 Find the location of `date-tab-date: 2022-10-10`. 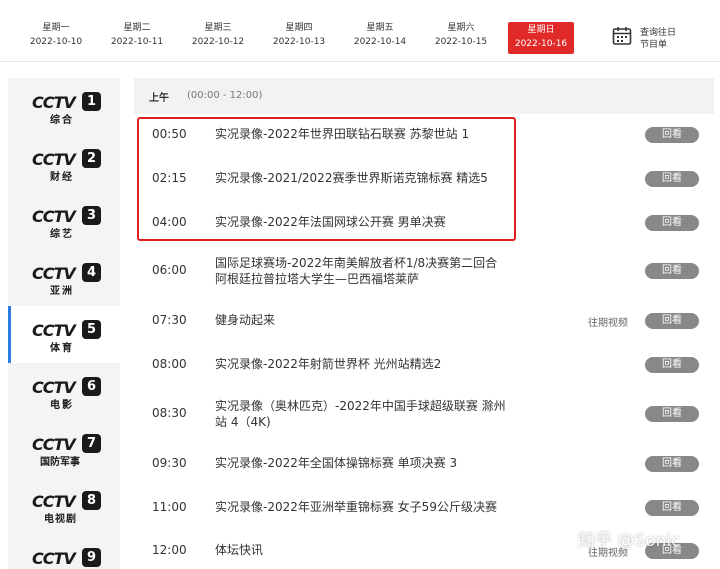

date-tab-date: 2022-10-10 is located at coordinates (56, 42).